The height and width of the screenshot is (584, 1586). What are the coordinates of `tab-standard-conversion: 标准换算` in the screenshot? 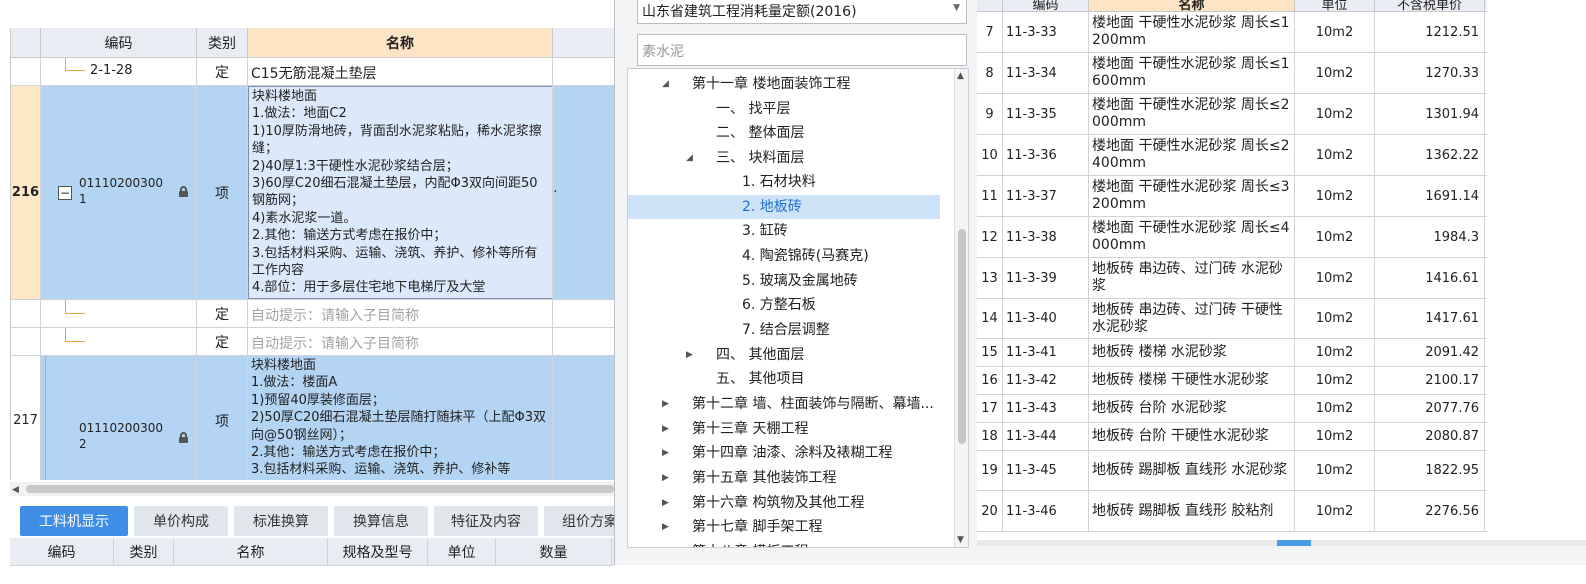 It's located at (281, 521).